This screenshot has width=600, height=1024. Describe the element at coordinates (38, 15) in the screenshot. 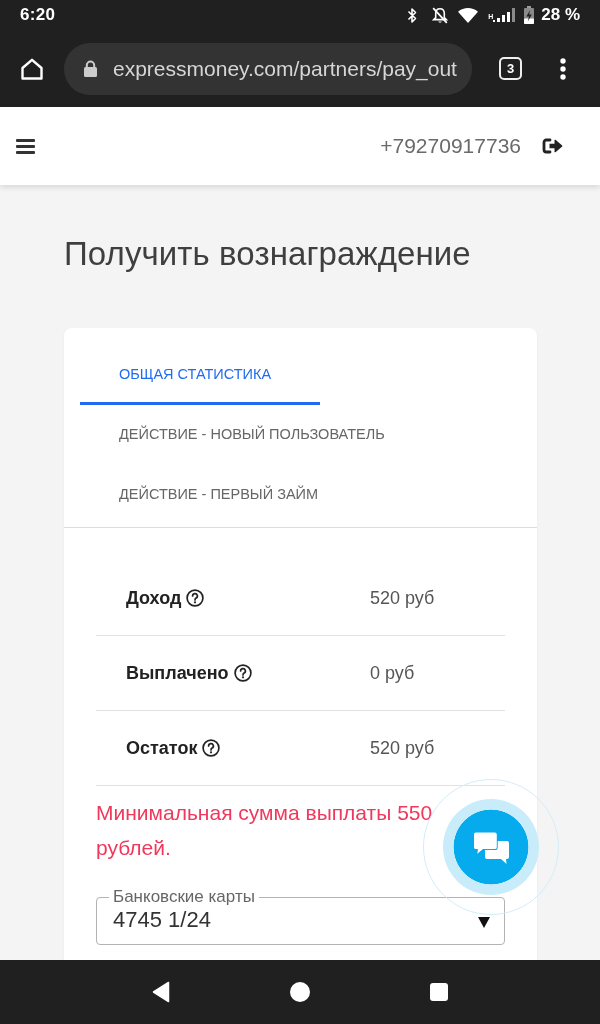

I see `clock-time: 6:20` at that location.